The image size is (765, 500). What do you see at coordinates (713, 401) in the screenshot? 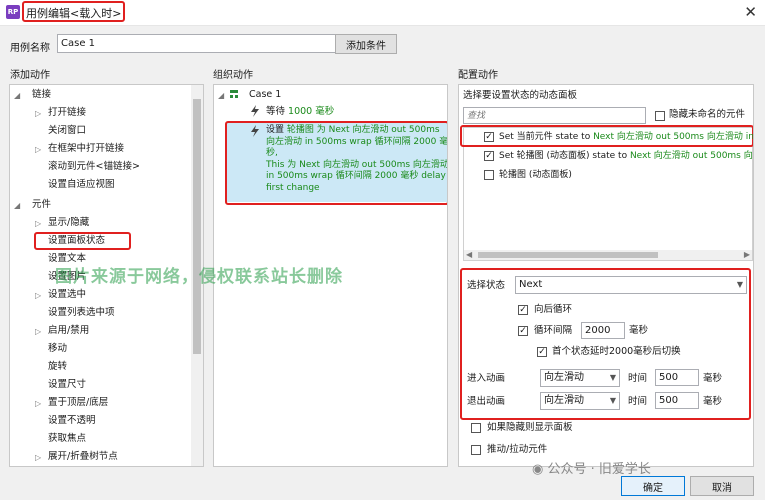
I see `exit-time-unit: 毫秒` at bounding box center [713, 401].